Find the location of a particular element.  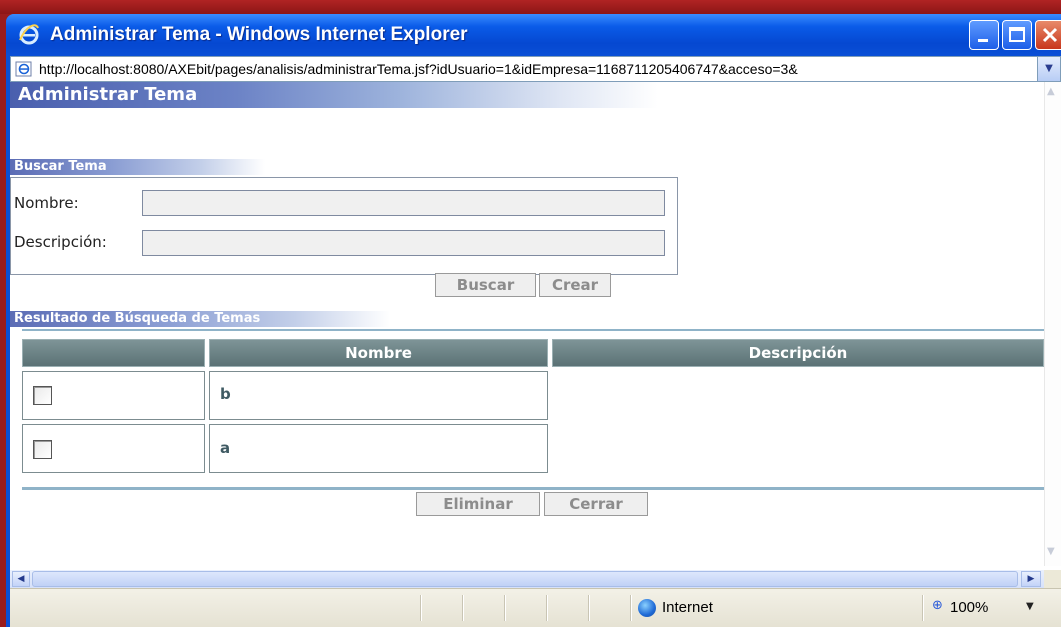

results-section-header: Resultado de Búsqueda de Temas is located at coordinates (200, 319).